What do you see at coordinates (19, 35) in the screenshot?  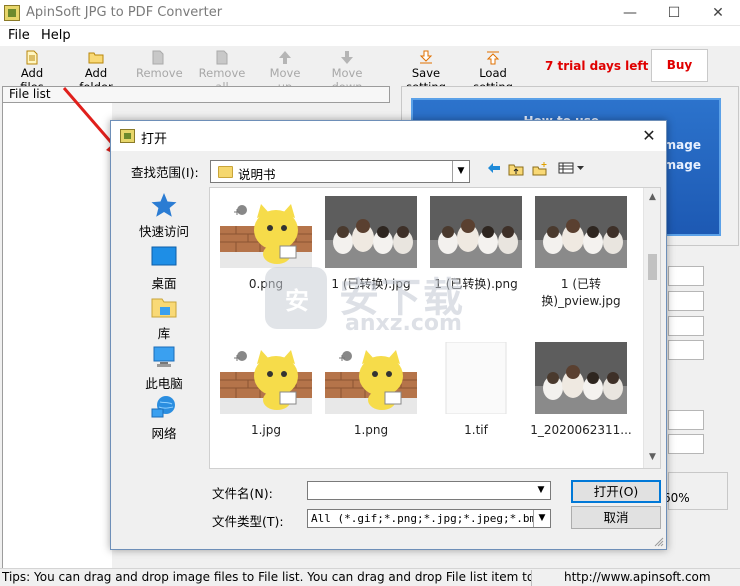 I see `menu-file: File` at bounding box center [19, 35].